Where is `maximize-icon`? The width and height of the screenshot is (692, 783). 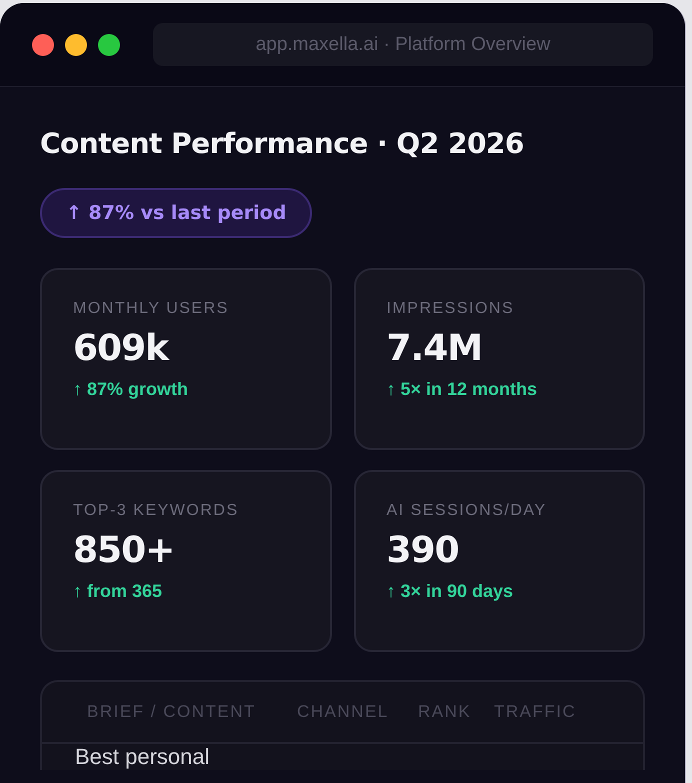 maximize-icon is located at coordinates (109, 45).